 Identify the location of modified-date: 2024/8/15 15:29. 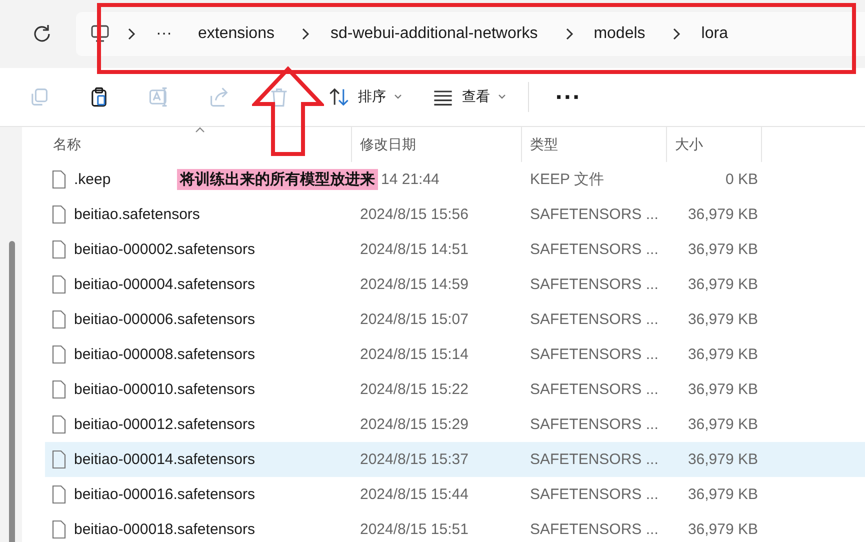
(414, 424).